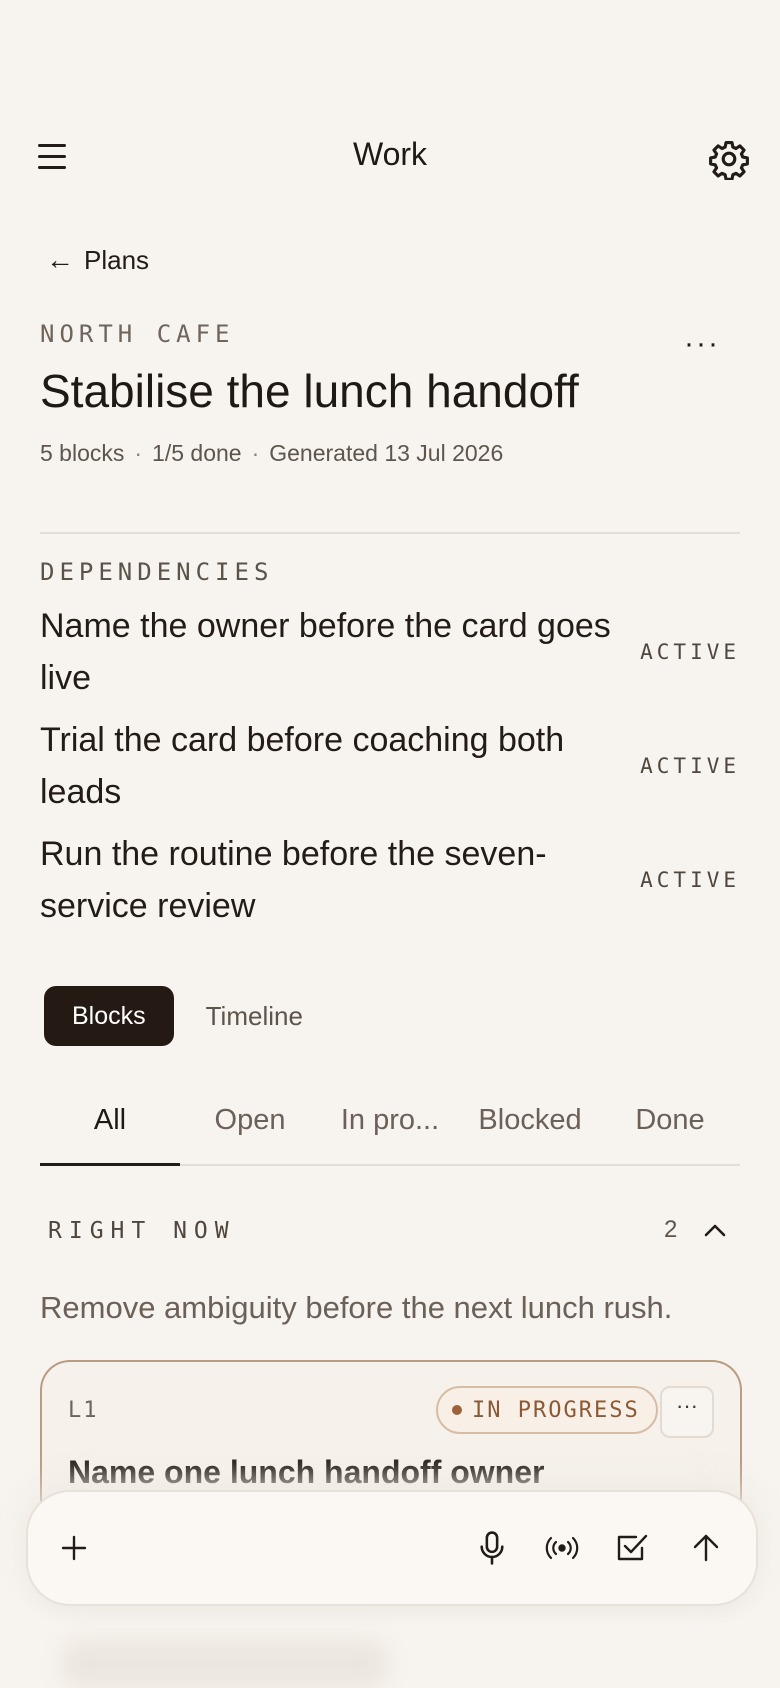 Image resolution: width=780 pixels, height=1688 pixels. I want to click on task-button, so click(632, 1548).